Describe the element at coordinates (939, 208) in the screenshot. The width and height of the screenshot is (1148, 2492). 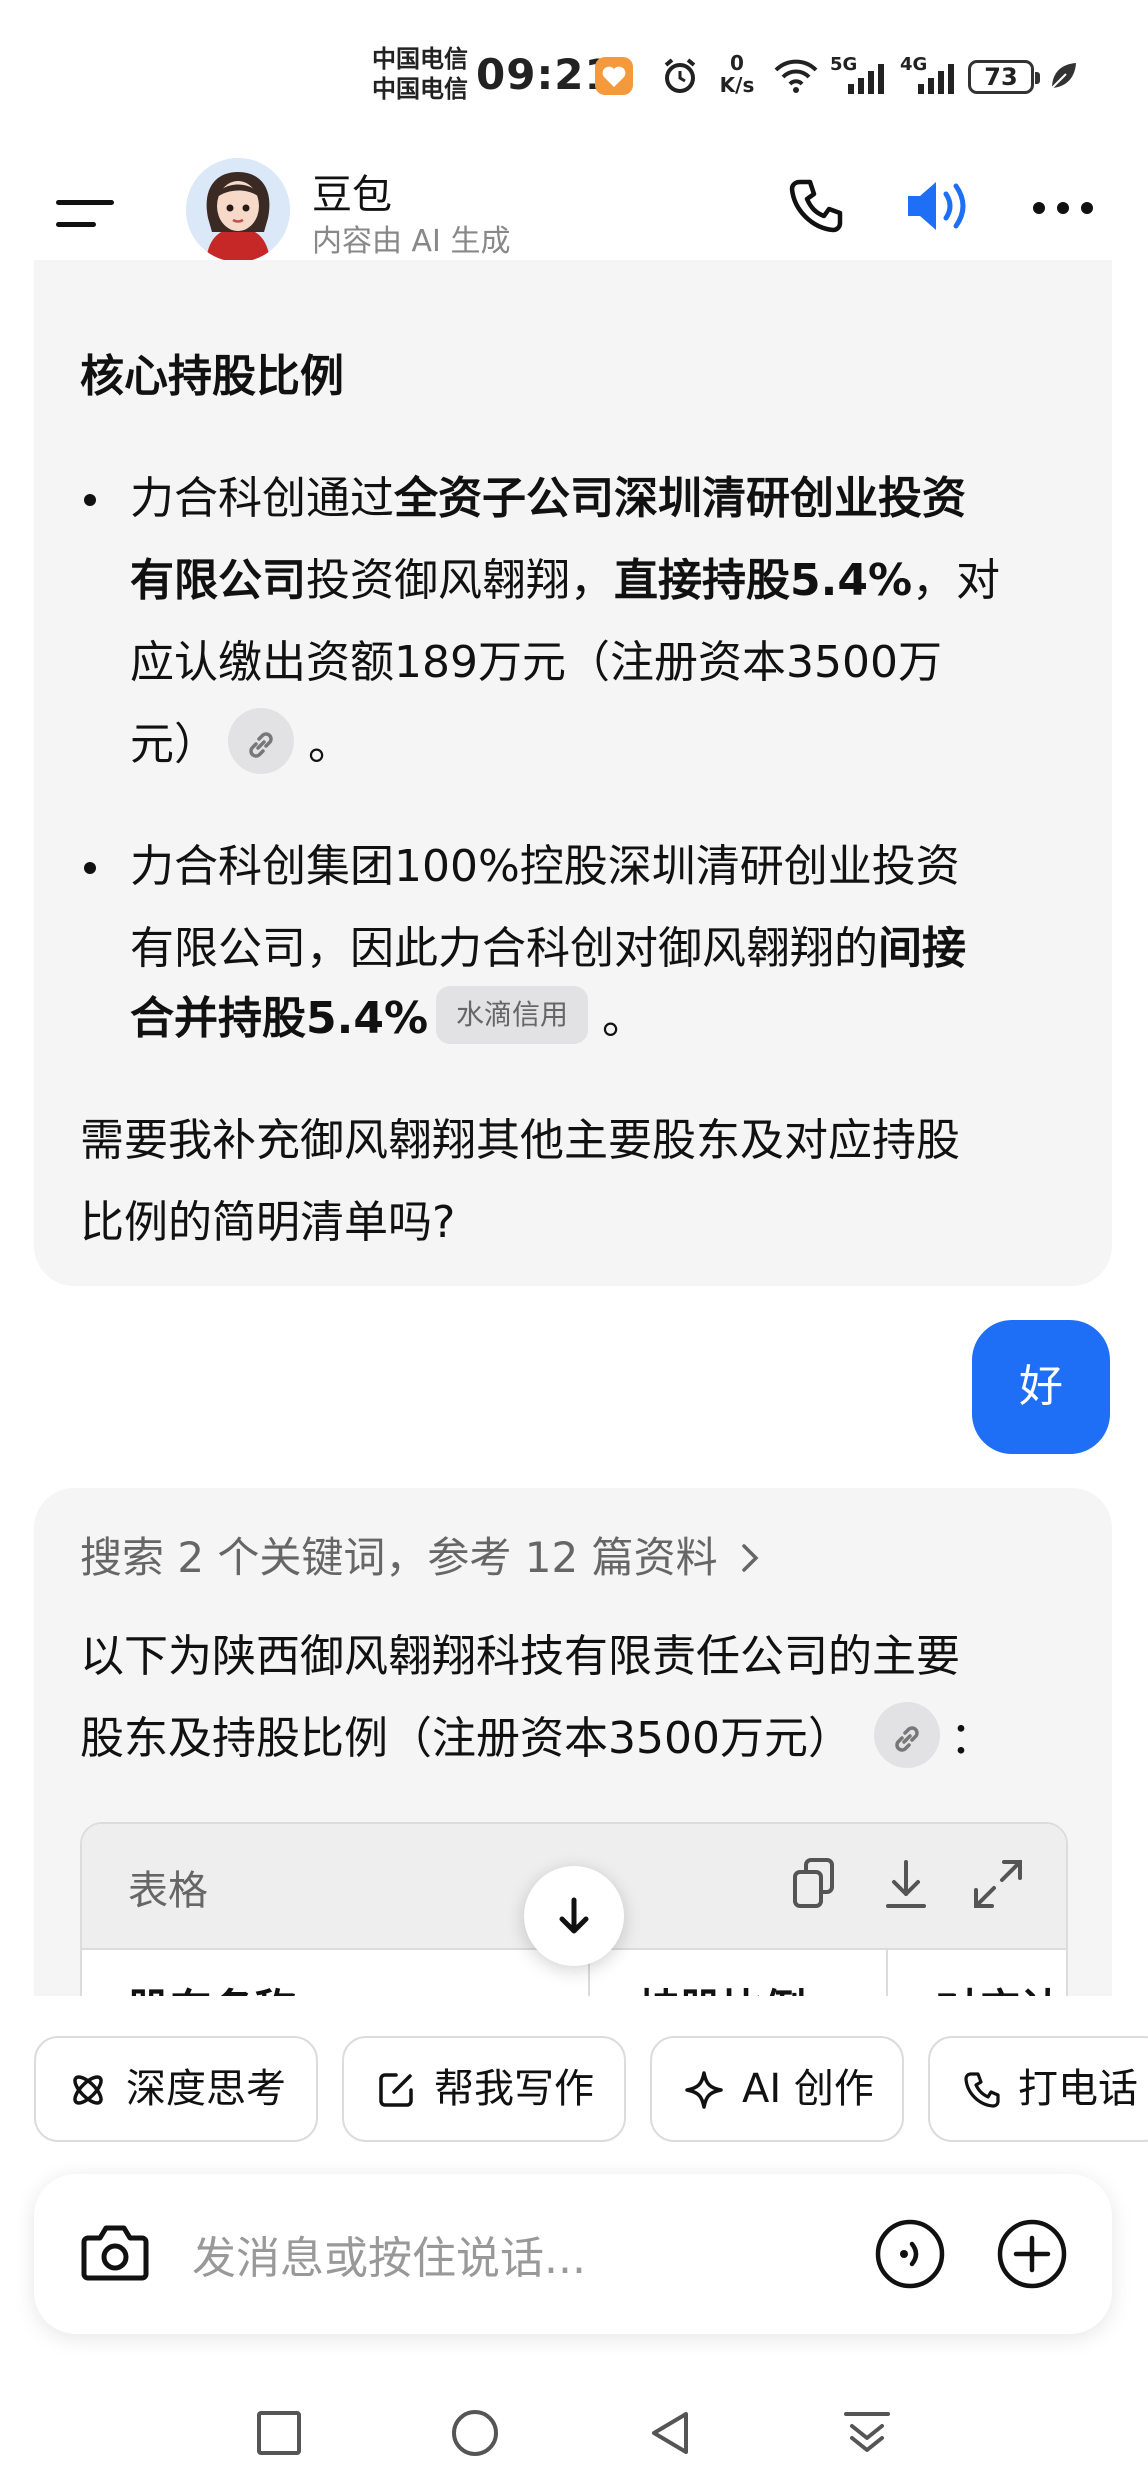
I see `speaker-icon` at that location.